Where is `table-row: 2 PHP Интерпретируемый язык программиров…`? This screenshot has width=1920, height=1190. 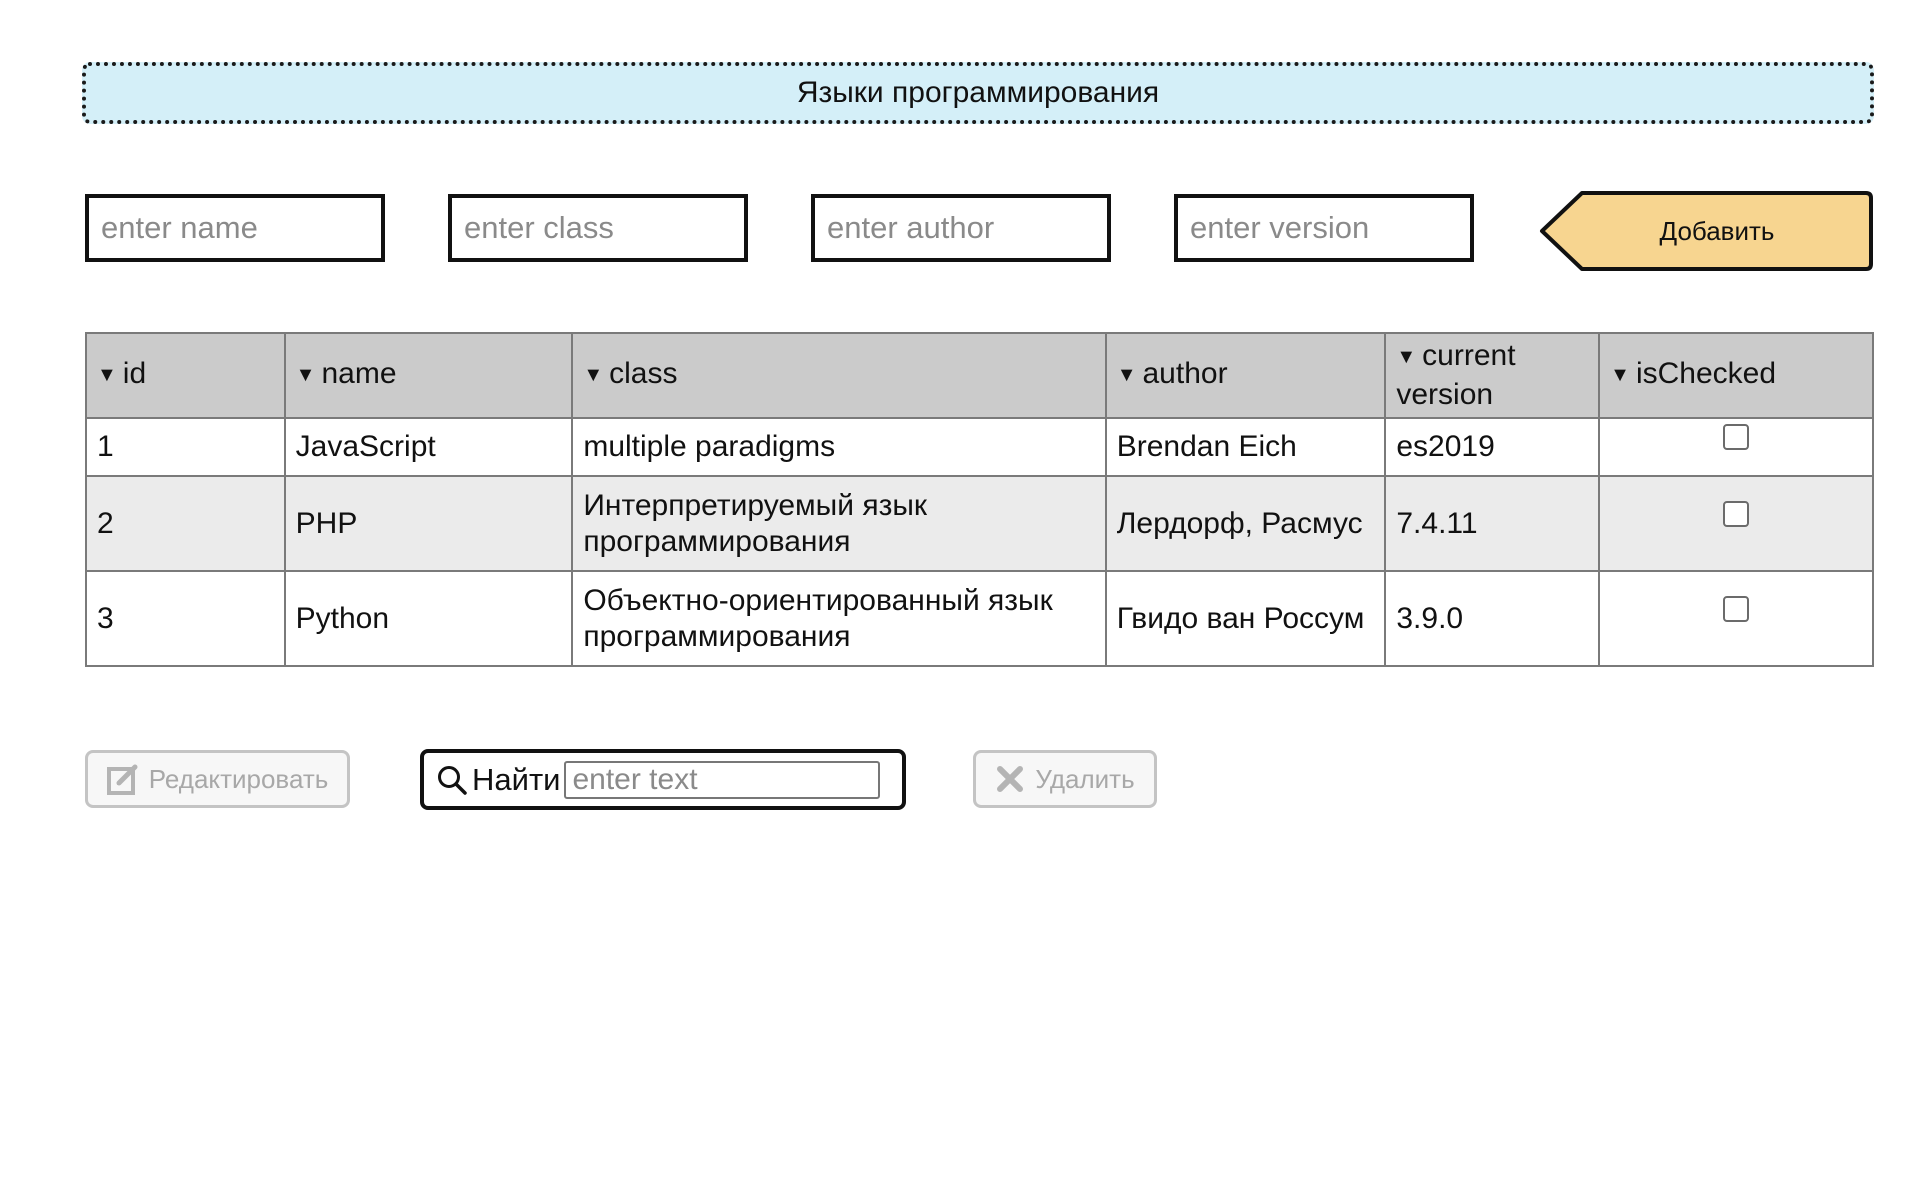 table-row: 2 PHP Интерпретируемый язык программиров… is located at coordinates (979, 523).